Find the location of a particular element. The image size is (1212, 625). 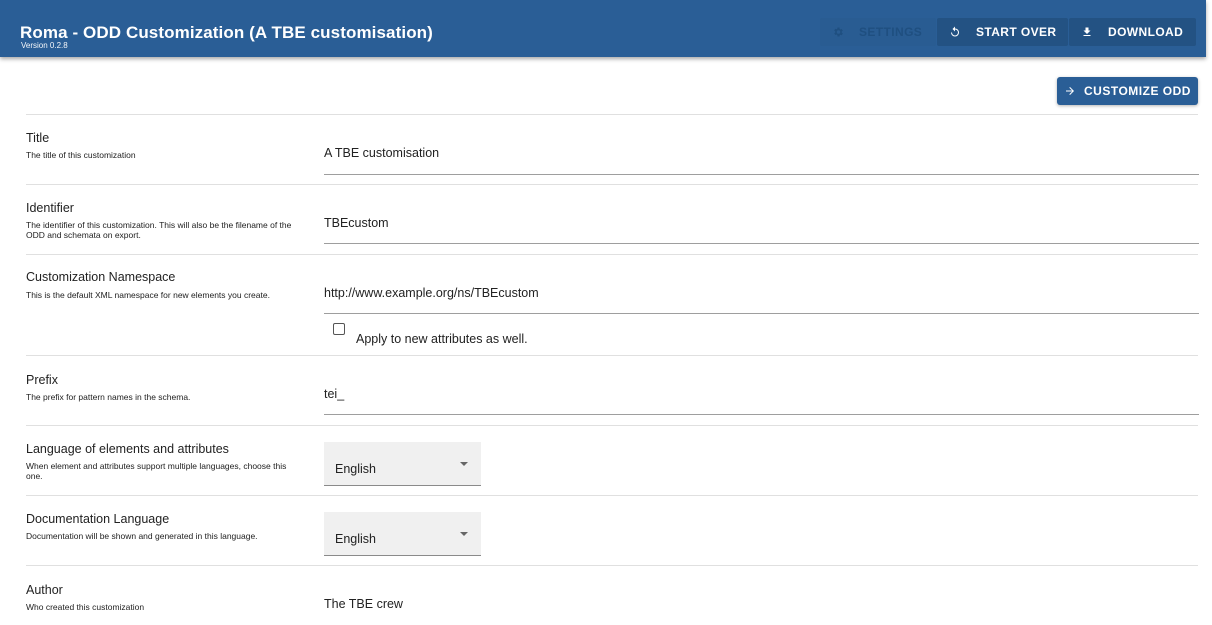

author-label: Author is located at coordinates (44, 590).